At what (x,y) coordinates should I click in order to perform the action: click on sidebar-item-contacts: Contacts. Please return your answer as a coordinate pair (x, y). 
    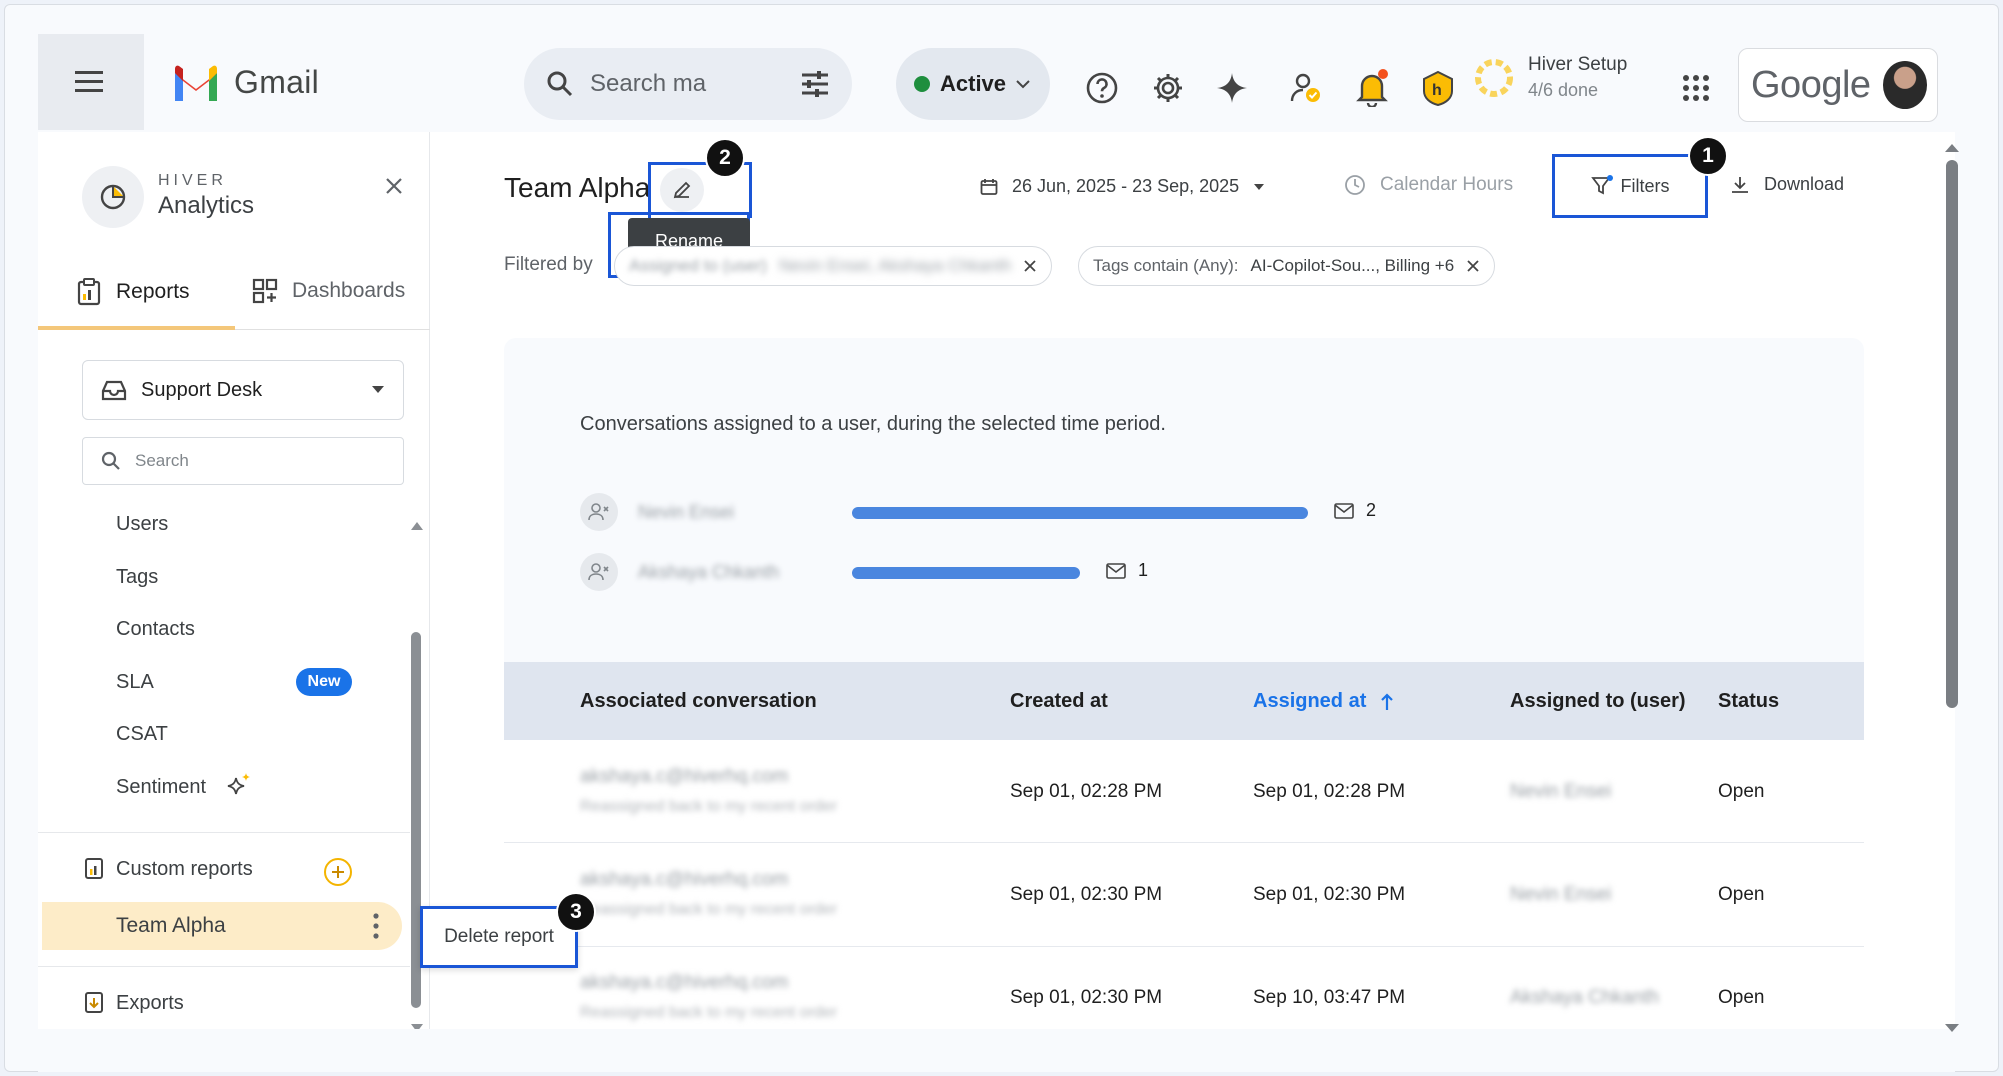
    Looking at the image, I should click on (155, 629).